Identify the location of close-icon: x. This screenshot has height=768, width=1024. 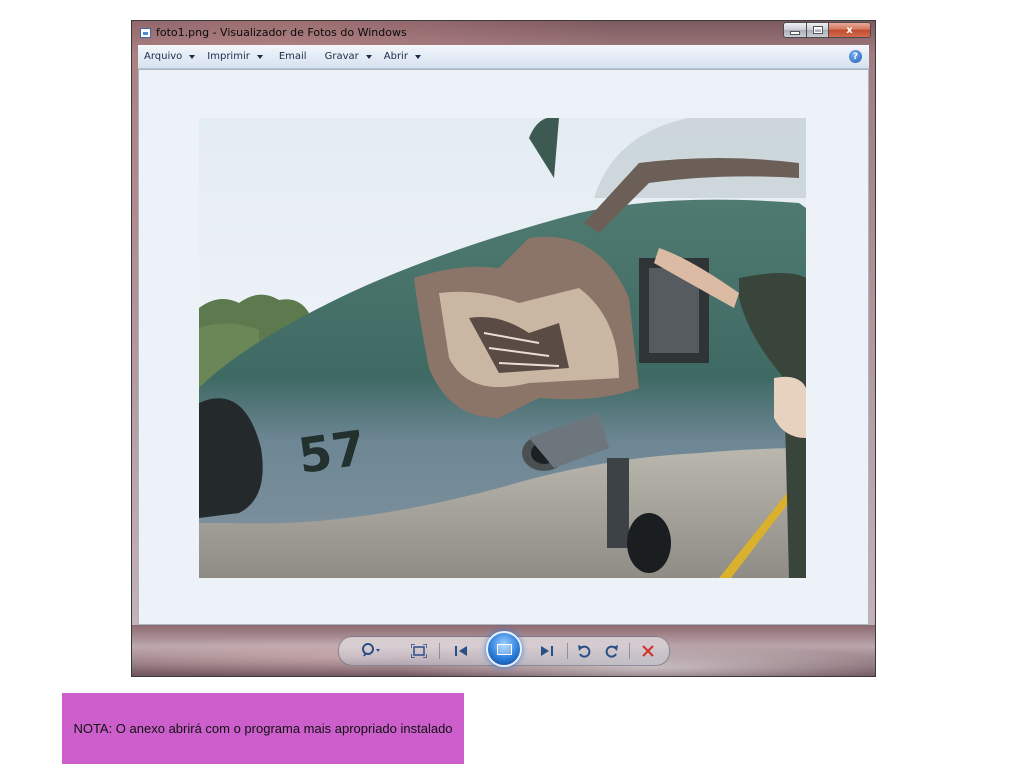
(849, 30).